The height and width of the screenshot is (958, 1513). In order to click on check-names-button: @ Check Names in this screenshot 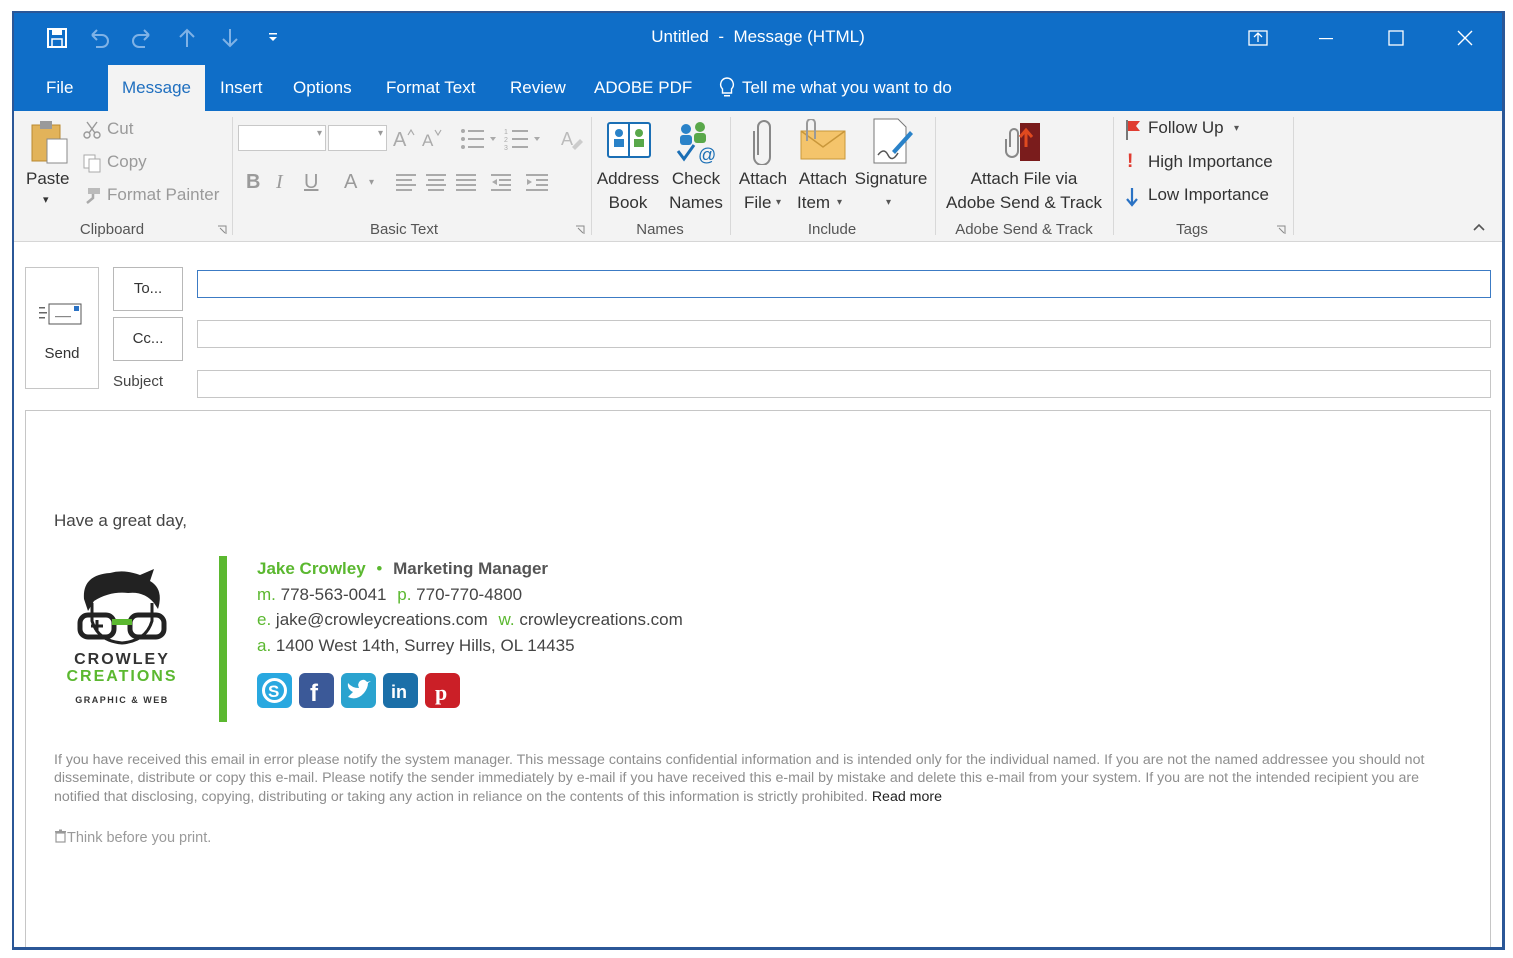, I will do `click(696, 165)`.